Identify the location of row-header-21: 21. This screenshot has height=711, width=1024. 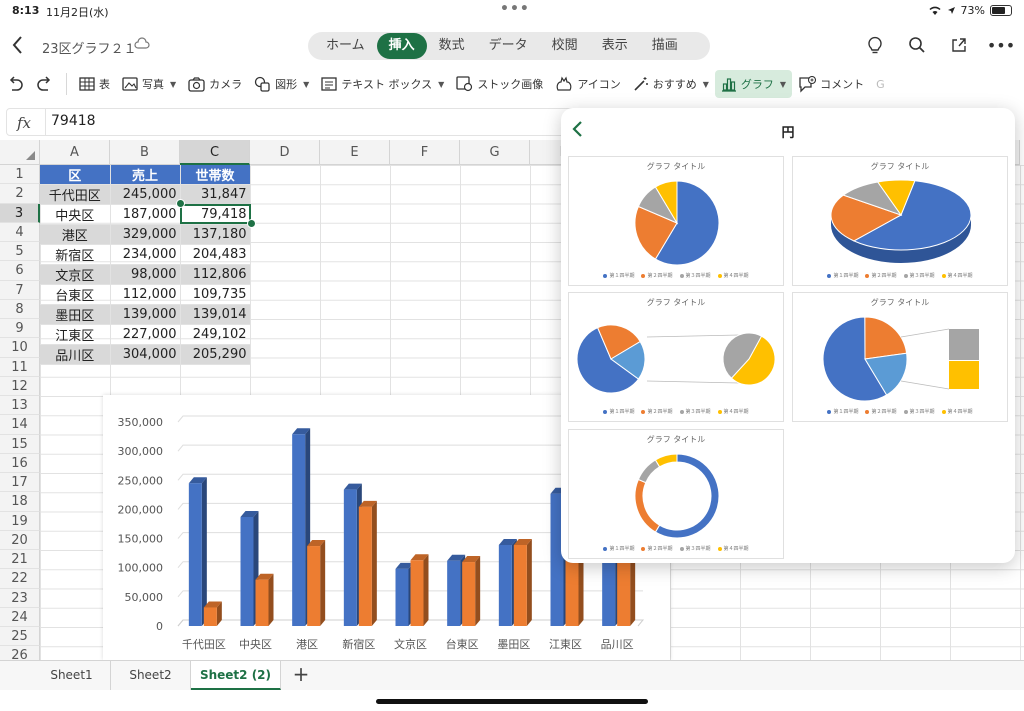
(20, 560).